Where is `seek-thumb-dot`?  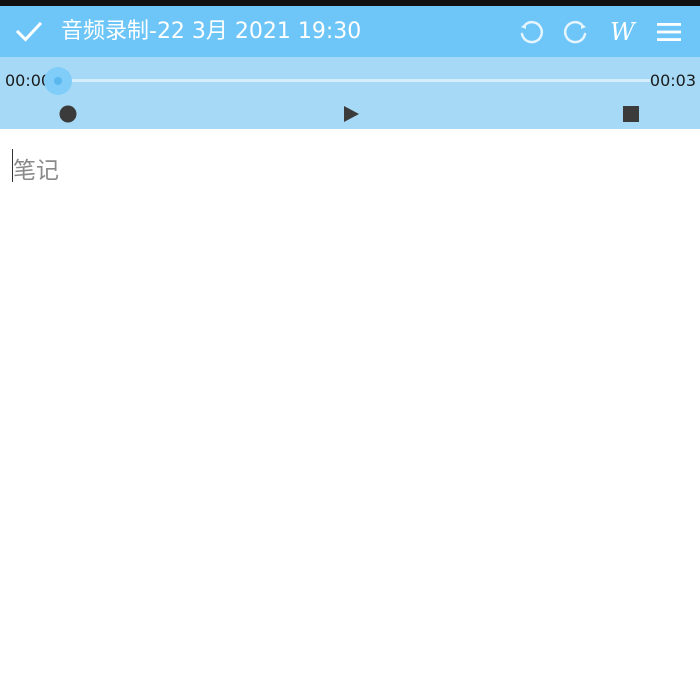 seek-thumb-dot is located at coordinates (58, 81).